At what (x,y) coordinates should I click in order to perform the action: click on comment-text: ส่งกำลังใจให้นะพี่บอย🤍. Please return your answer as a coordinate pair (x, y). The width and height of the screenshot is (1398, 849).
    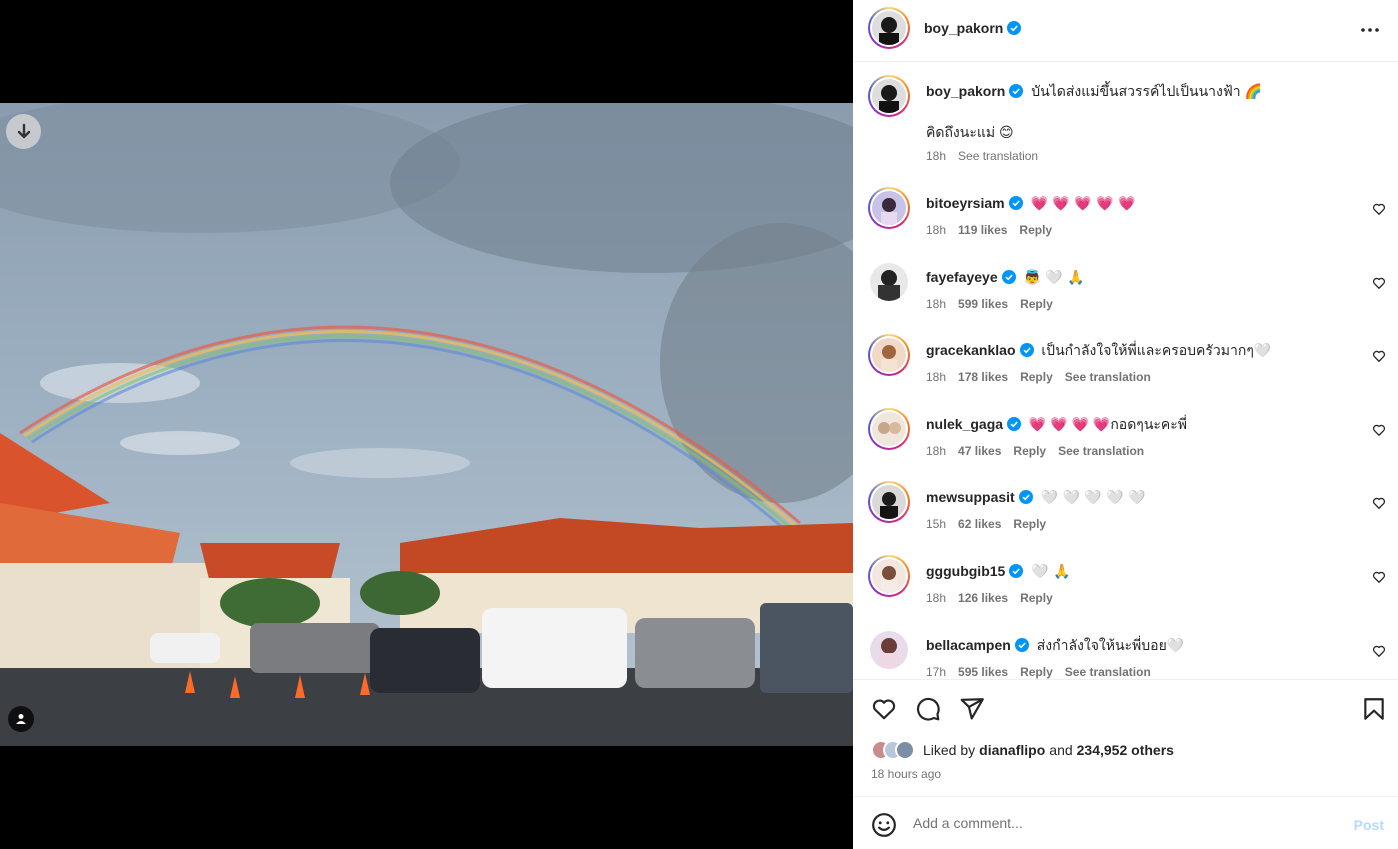
    Looking at the image, I should click on (1110, 645).